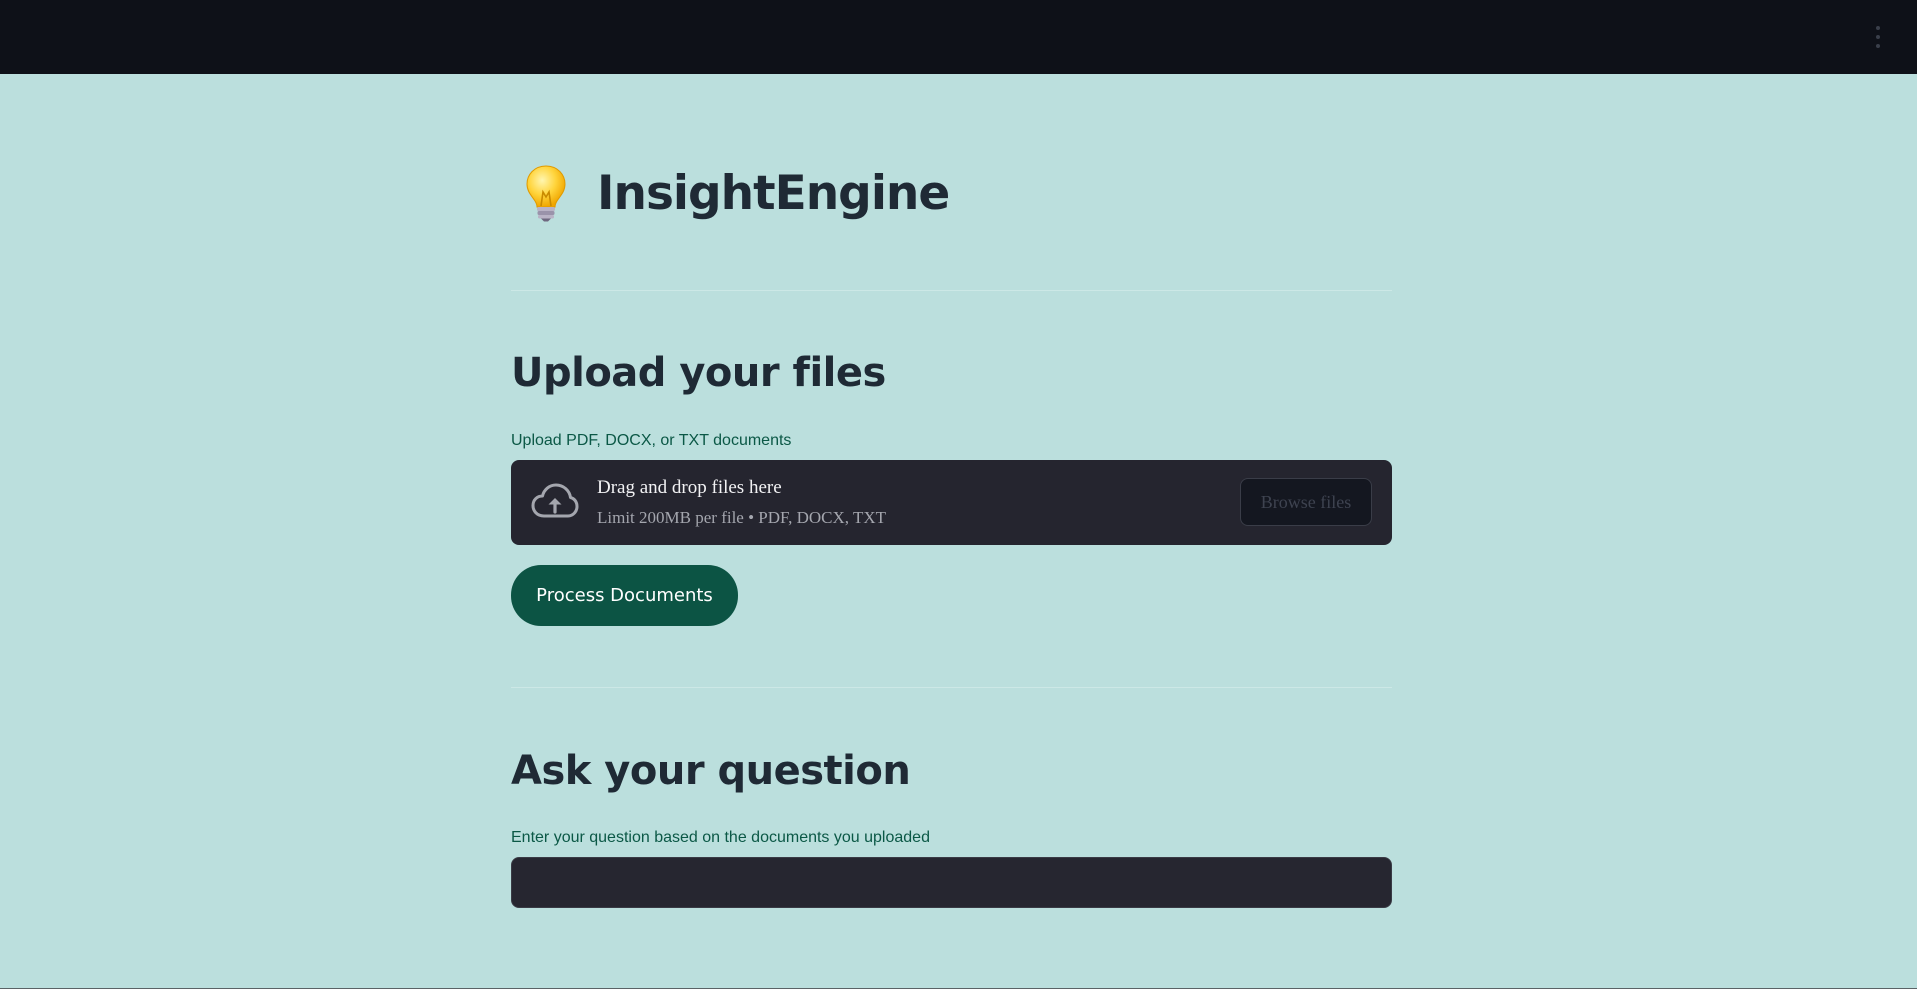 This screenshot has width=1917, height=989. What do you see at coordinates (546, 193) in the screenshot?
I see `lightbulb-icon` at bounding box center [546, 193].